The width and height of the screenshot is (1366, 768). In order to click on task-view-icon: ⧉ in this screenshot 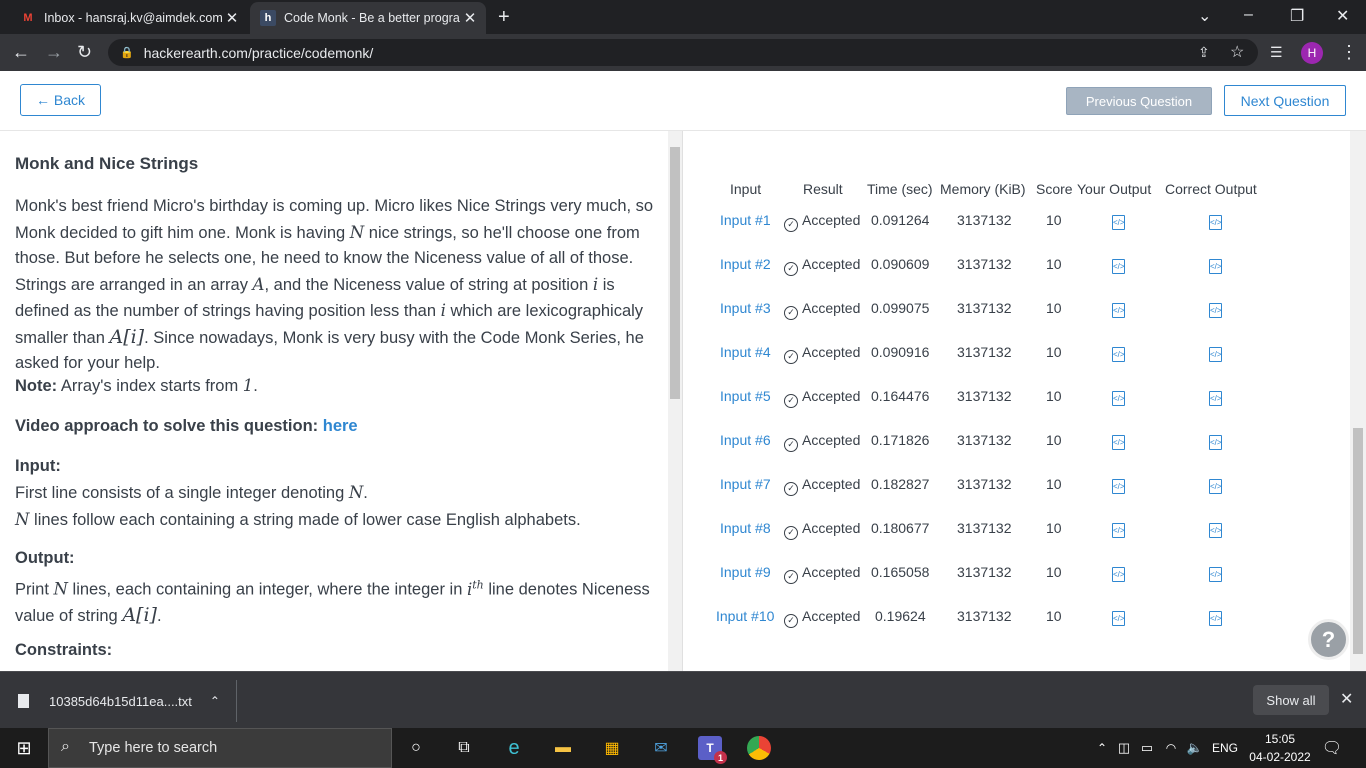, I will do `click(464, 748)`.